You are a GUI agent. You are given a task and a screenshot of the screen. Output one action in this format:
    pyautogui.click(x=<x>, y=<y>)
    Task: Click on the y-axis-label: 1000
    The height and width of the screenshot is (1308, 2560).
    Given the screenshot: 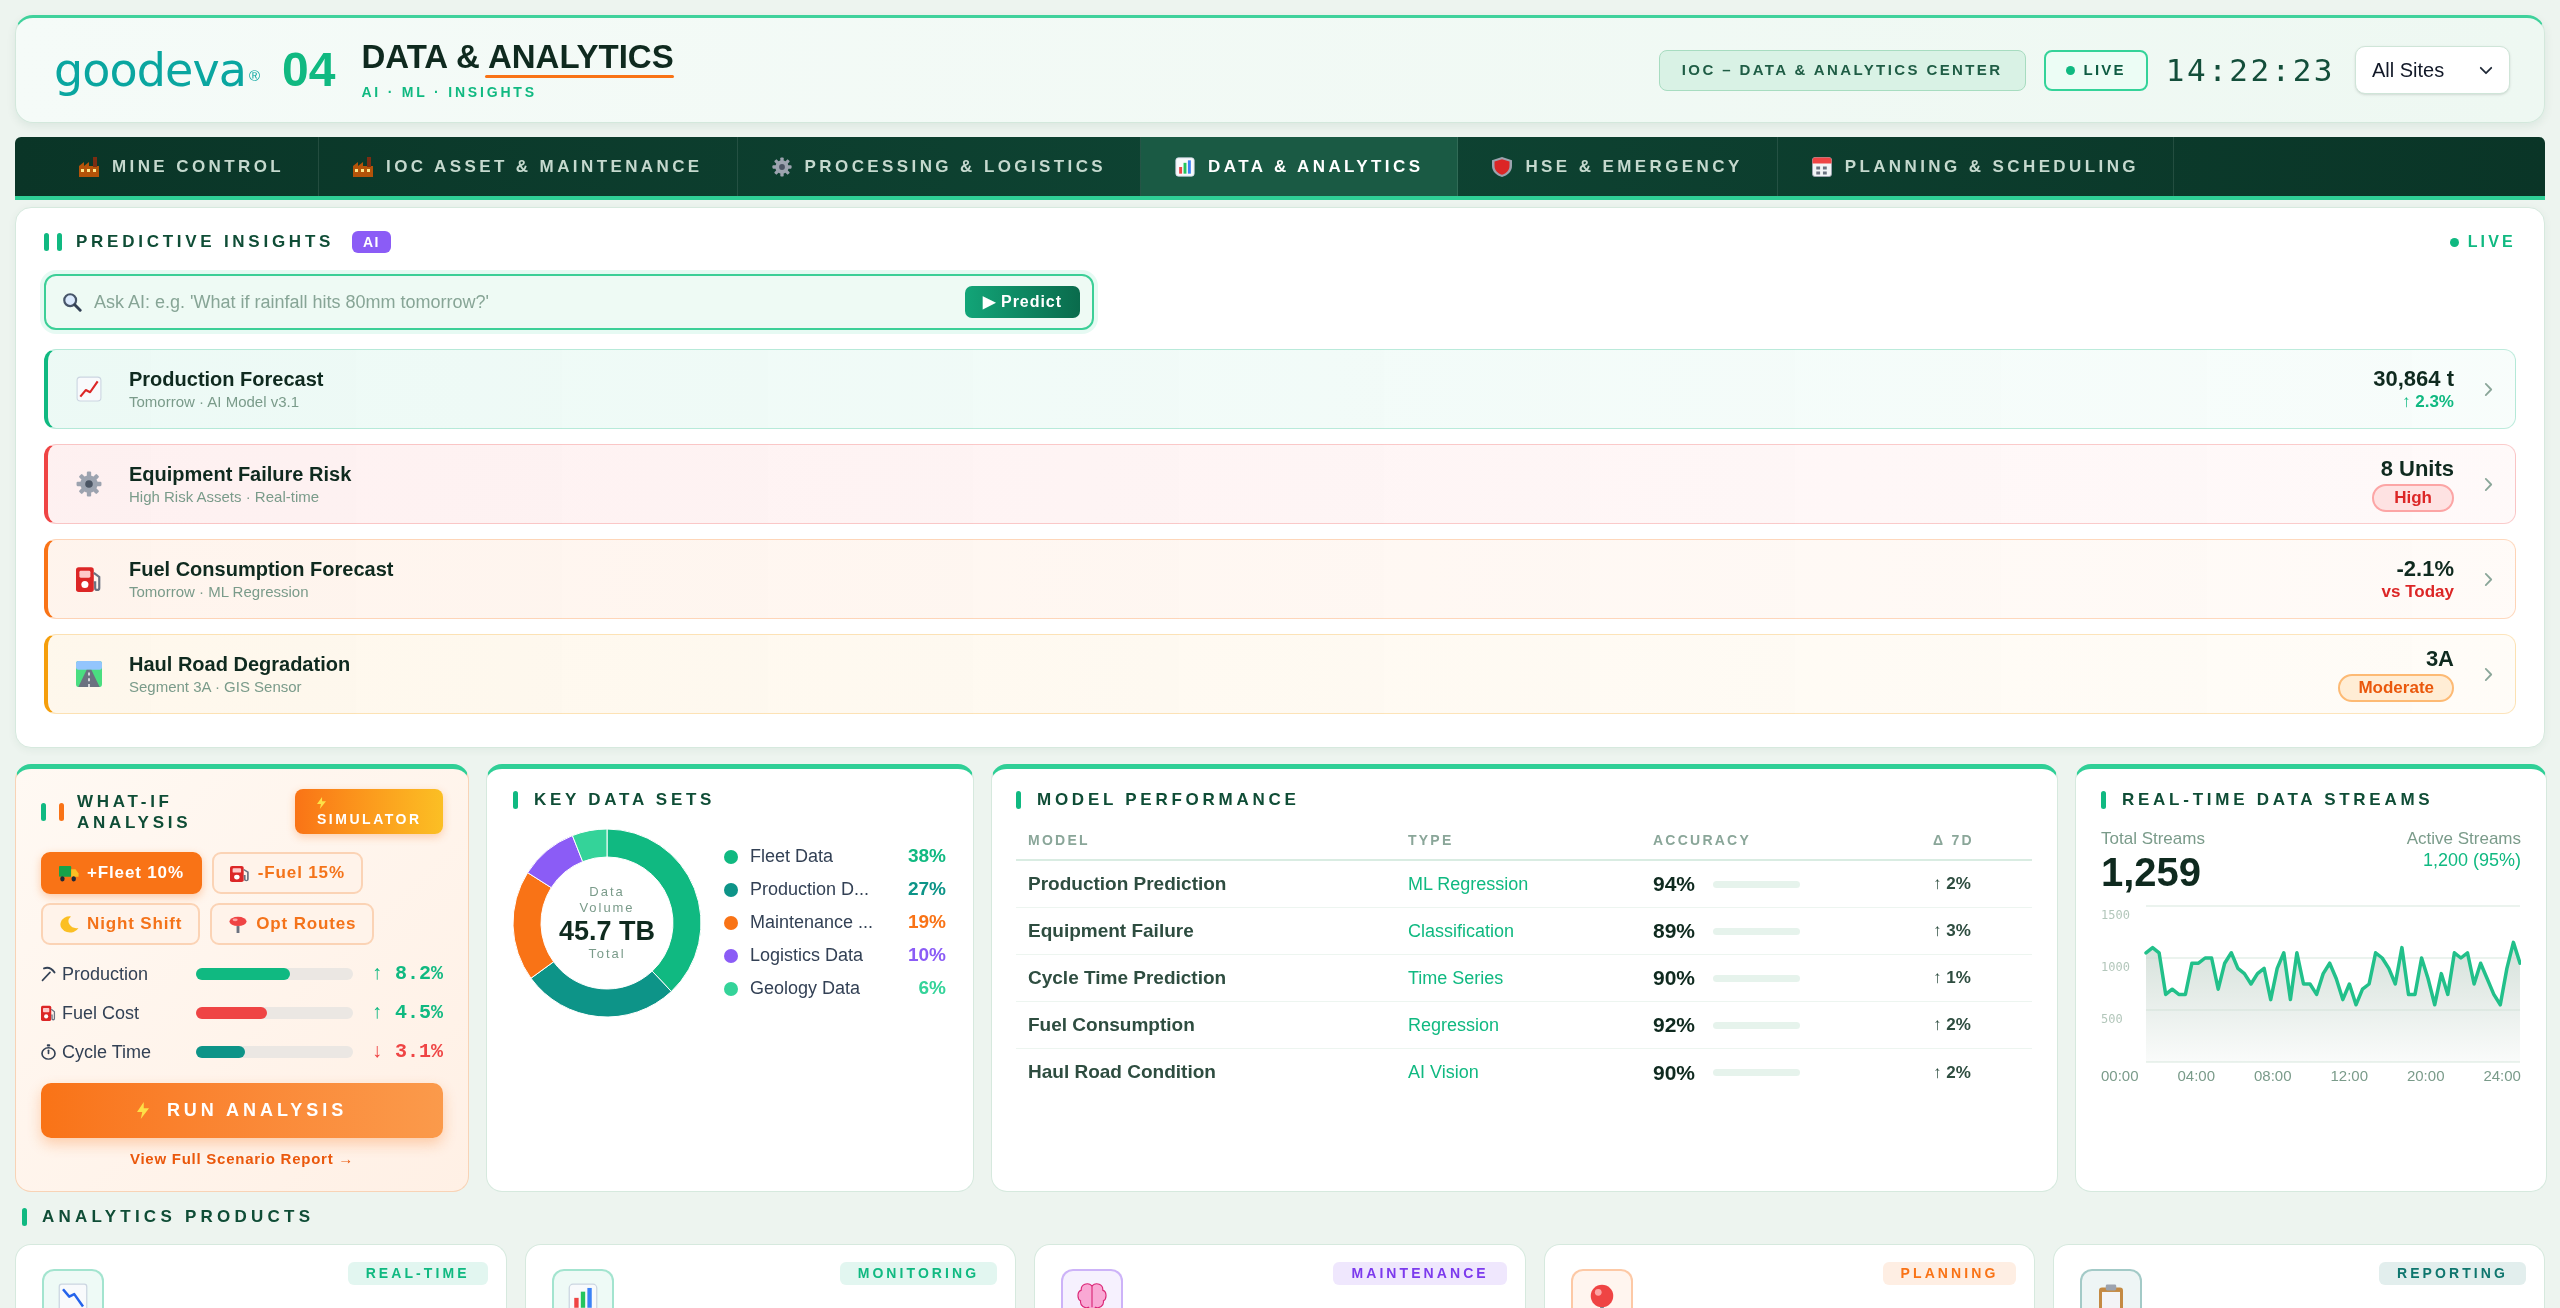 What is the action you would take?
    pyautogui.click(x=2115, y=967)
    